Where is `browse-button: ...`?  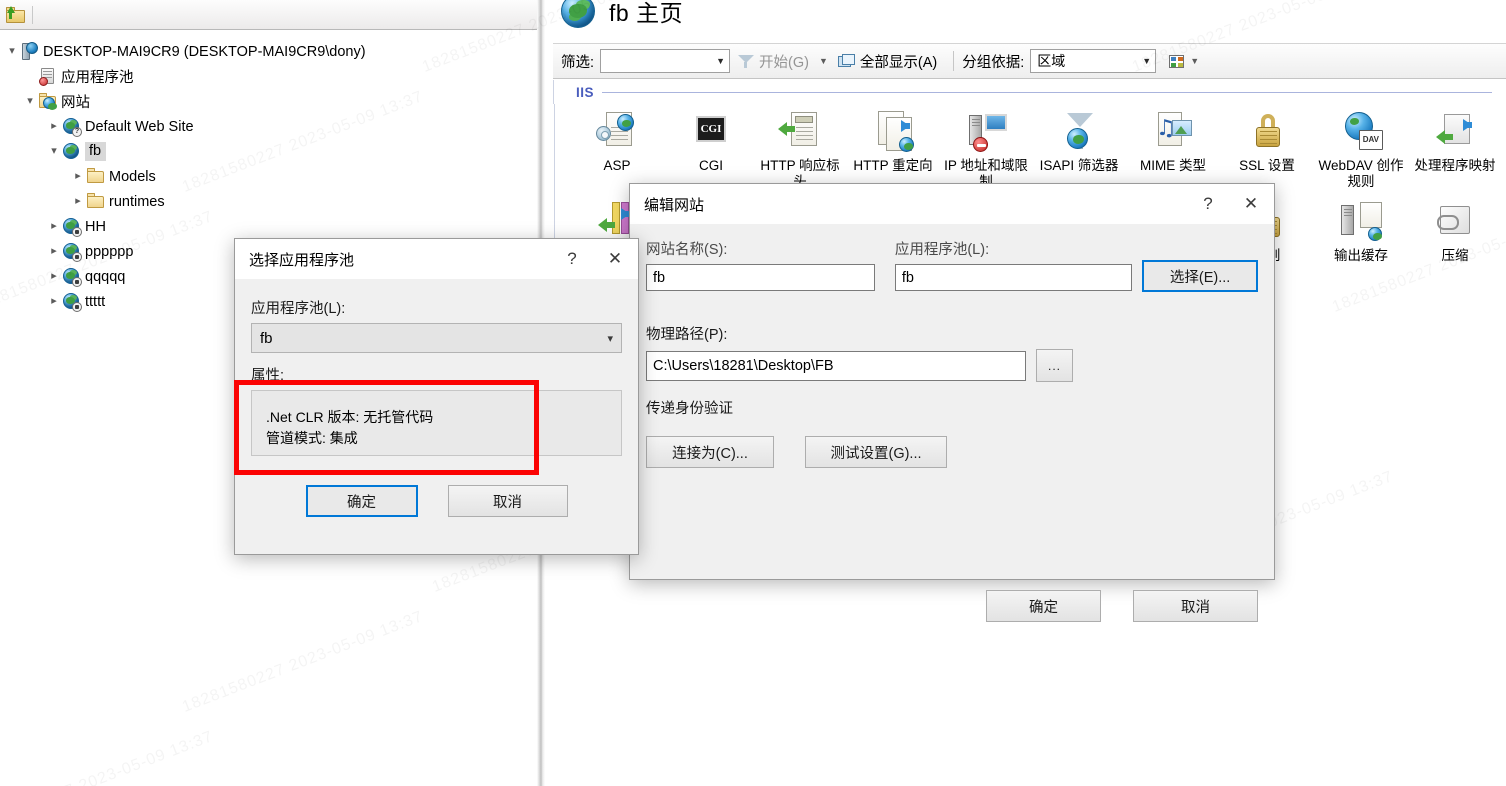
browse-button: ... is located at coordinates (1054, 365).